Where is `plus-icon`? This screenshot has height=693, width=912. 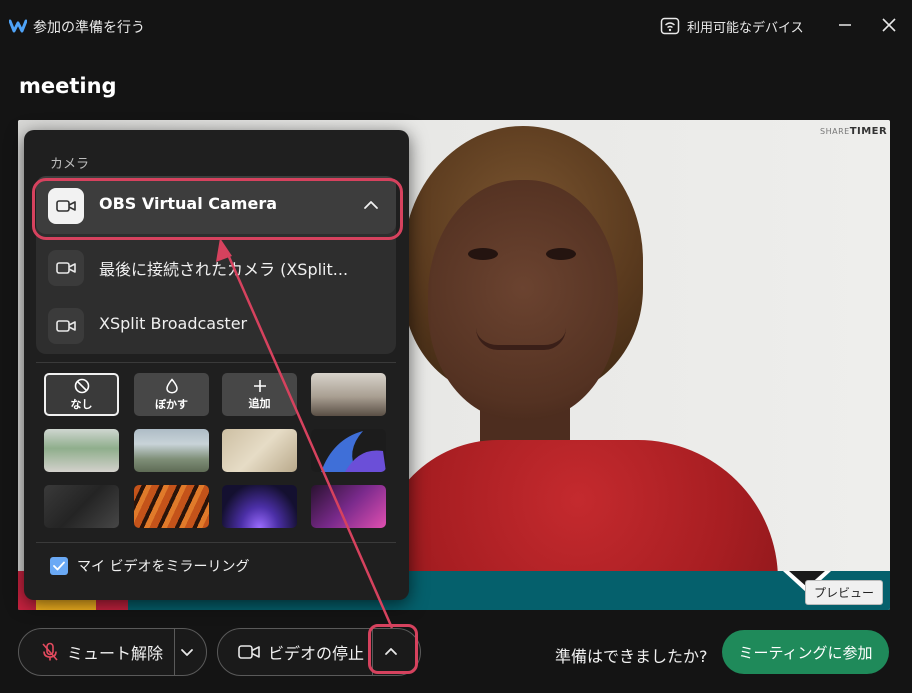 plus-icon is located at coordinates (259, 385).